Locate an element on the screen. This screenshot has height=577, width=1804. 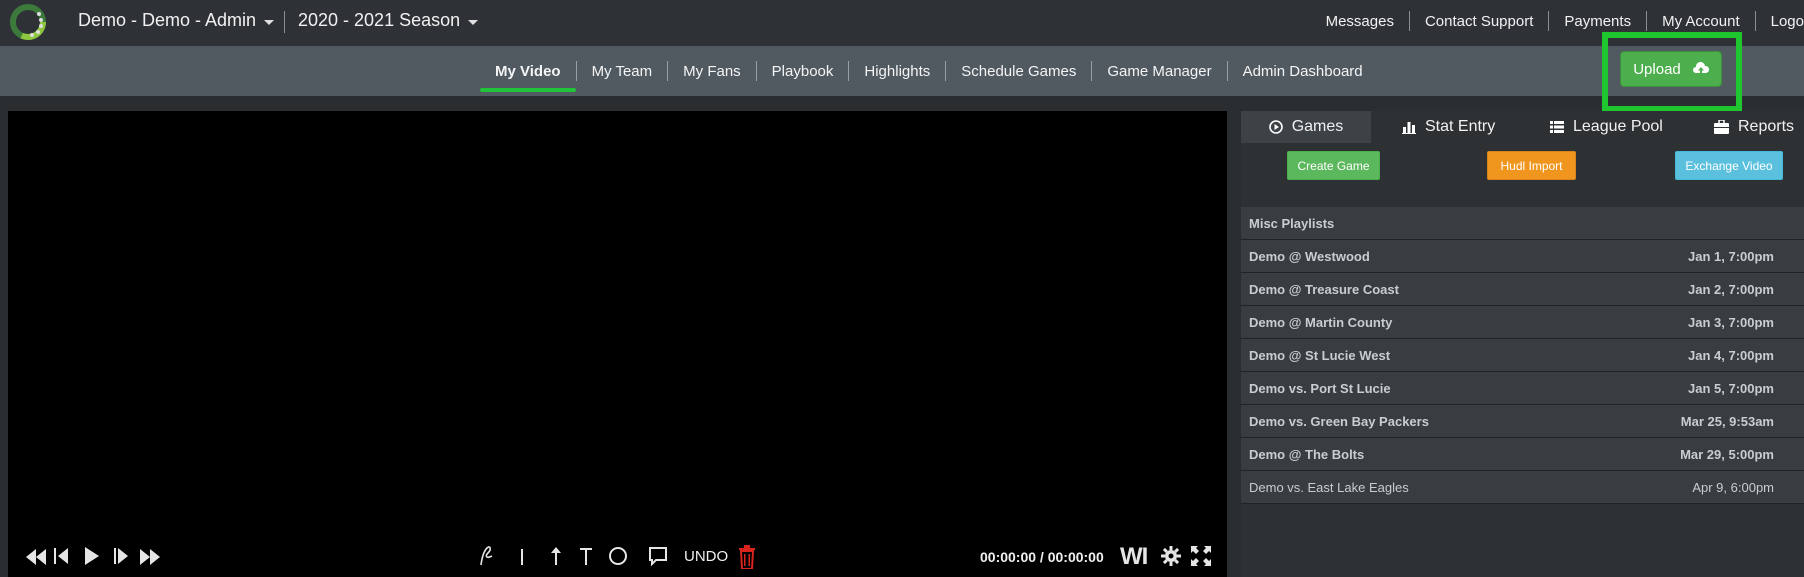
cloud-upload-icon is located at coordinates (1700, 68).